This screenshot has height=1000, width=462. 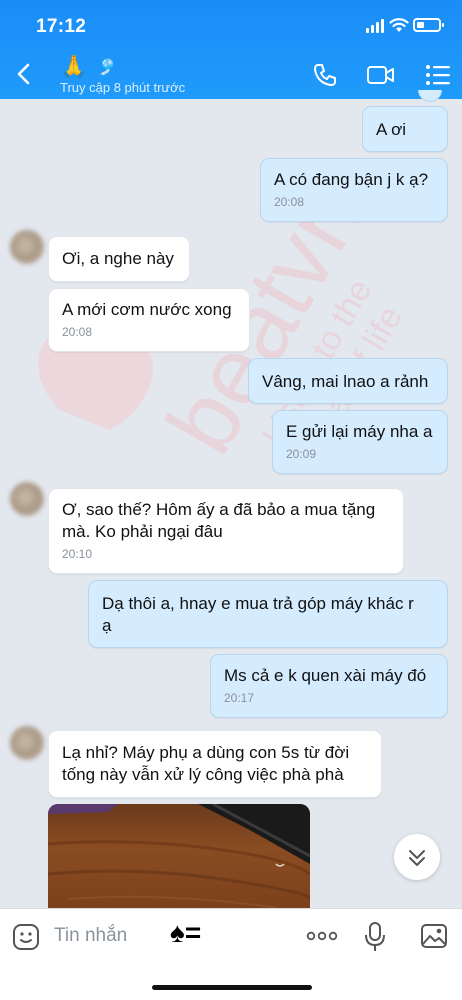 What do you see at coordinates (77, 554) in the screenshot?
I see `message-time: 20:10` at bounding box center [77, 554].